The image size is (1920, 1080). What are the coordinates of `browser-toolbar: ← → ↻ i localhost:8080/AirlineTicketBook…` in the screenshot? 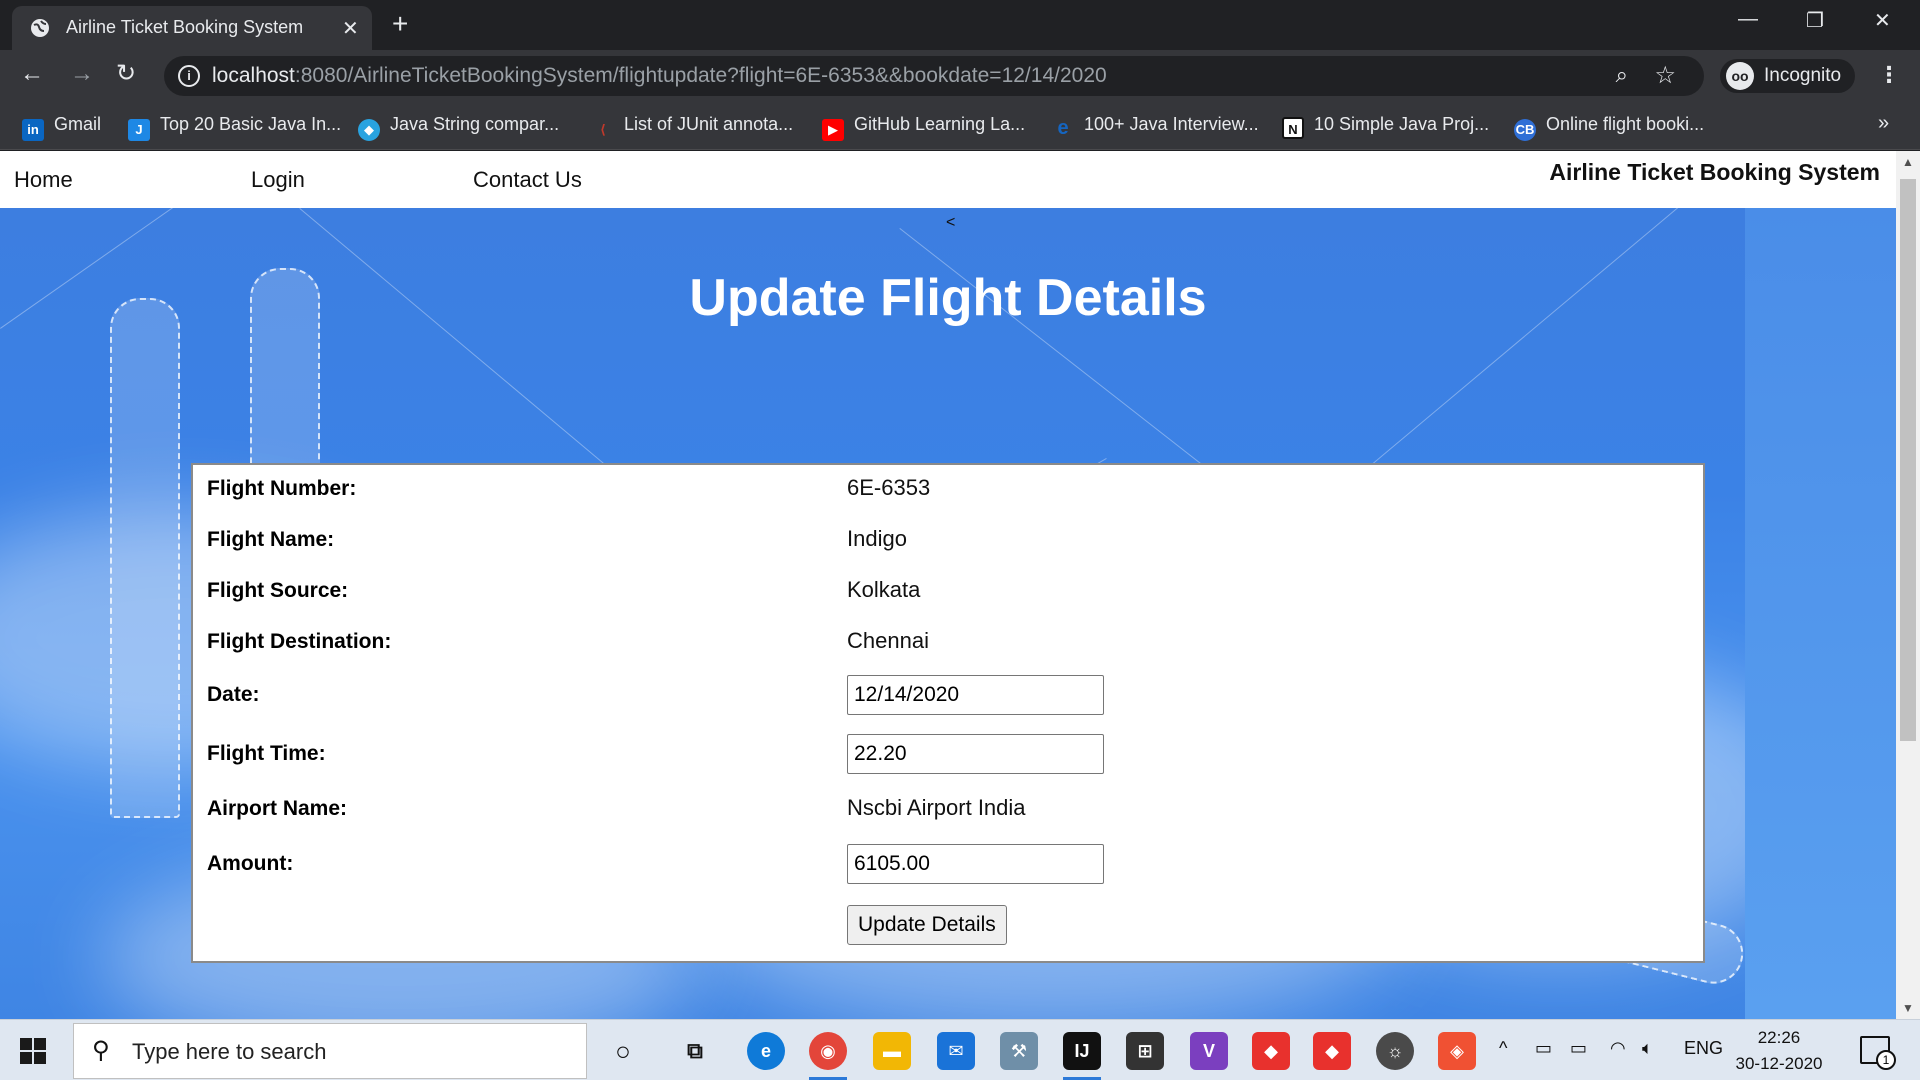 It's located at (960, 75).